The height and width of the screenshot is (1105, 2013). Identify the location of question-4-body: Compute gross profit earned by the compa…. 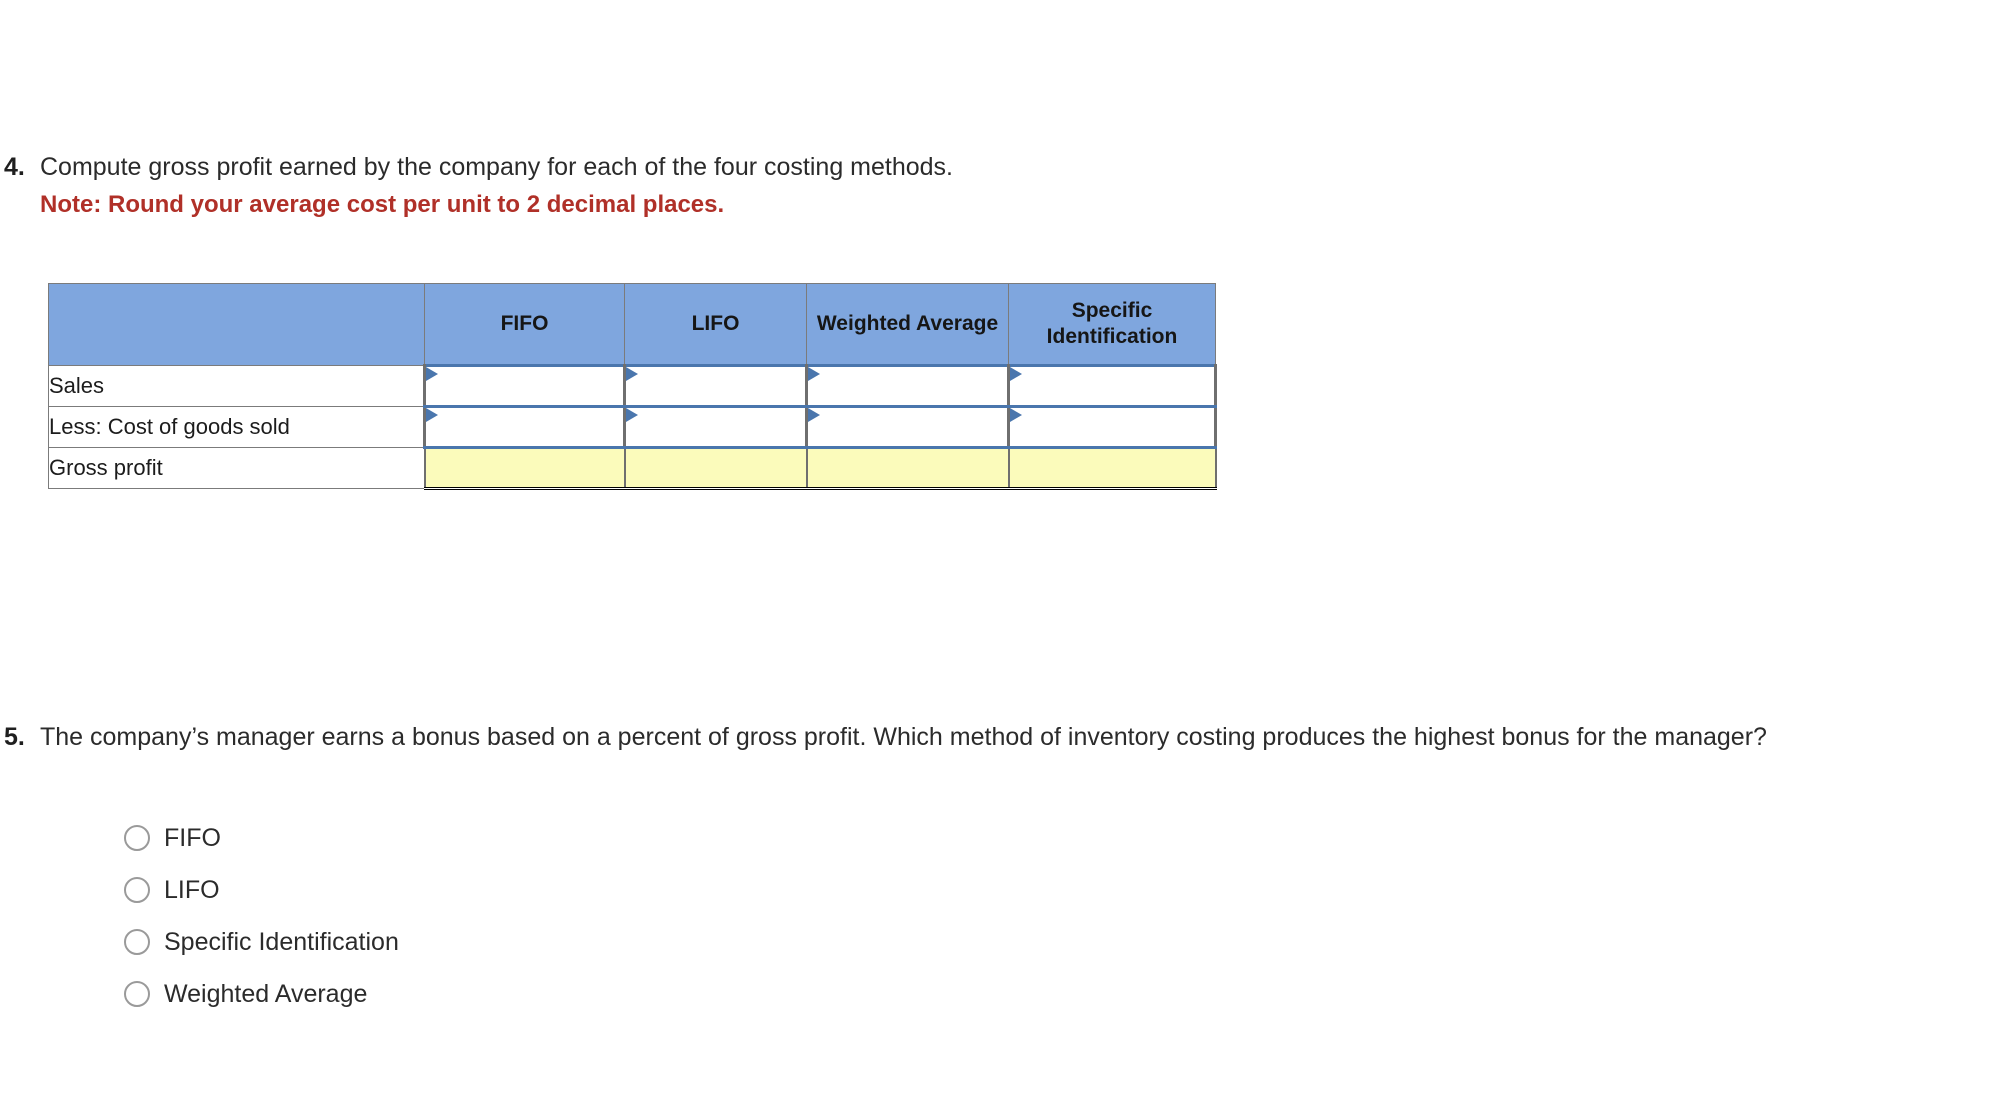
(720, 186).